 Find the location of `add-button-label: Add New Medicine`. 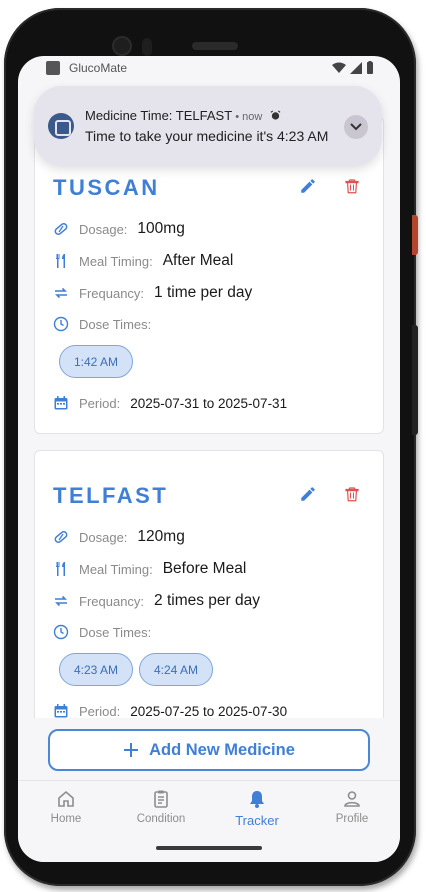

add-button-label: Add New Medicine is located at coordinates (222, 749).